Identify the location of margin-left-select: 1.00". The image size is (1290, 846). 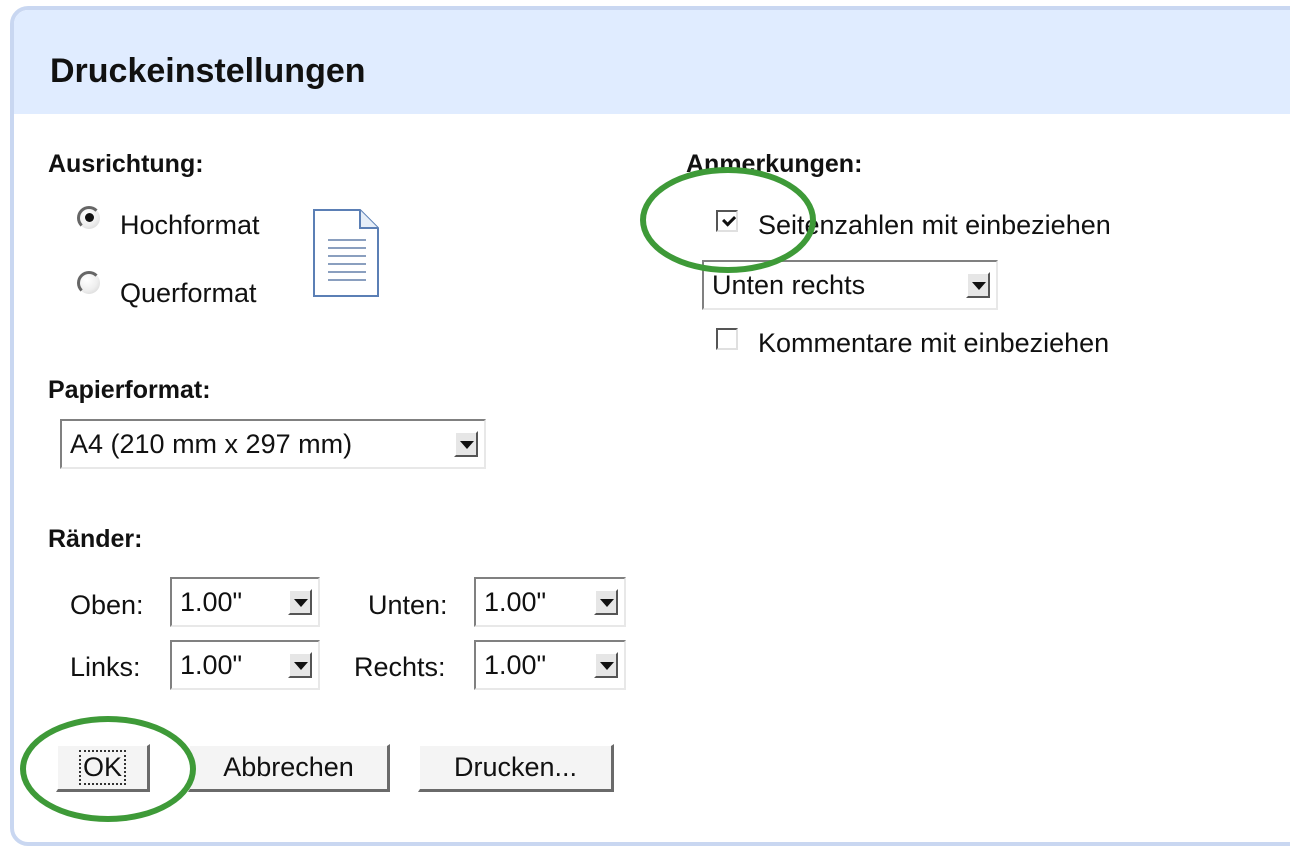
(245, 665).